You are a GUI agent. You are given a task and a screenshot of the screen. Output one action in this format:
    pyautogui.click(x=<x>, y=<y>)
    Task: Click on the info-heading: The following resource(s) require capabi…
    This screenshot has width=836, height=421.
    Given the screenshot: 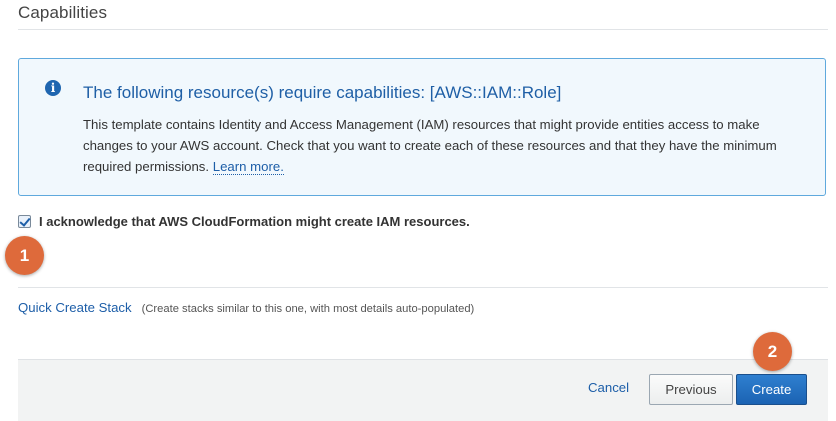 What is the action you would take?
    pyautogui.click(x=322, y=92)
    